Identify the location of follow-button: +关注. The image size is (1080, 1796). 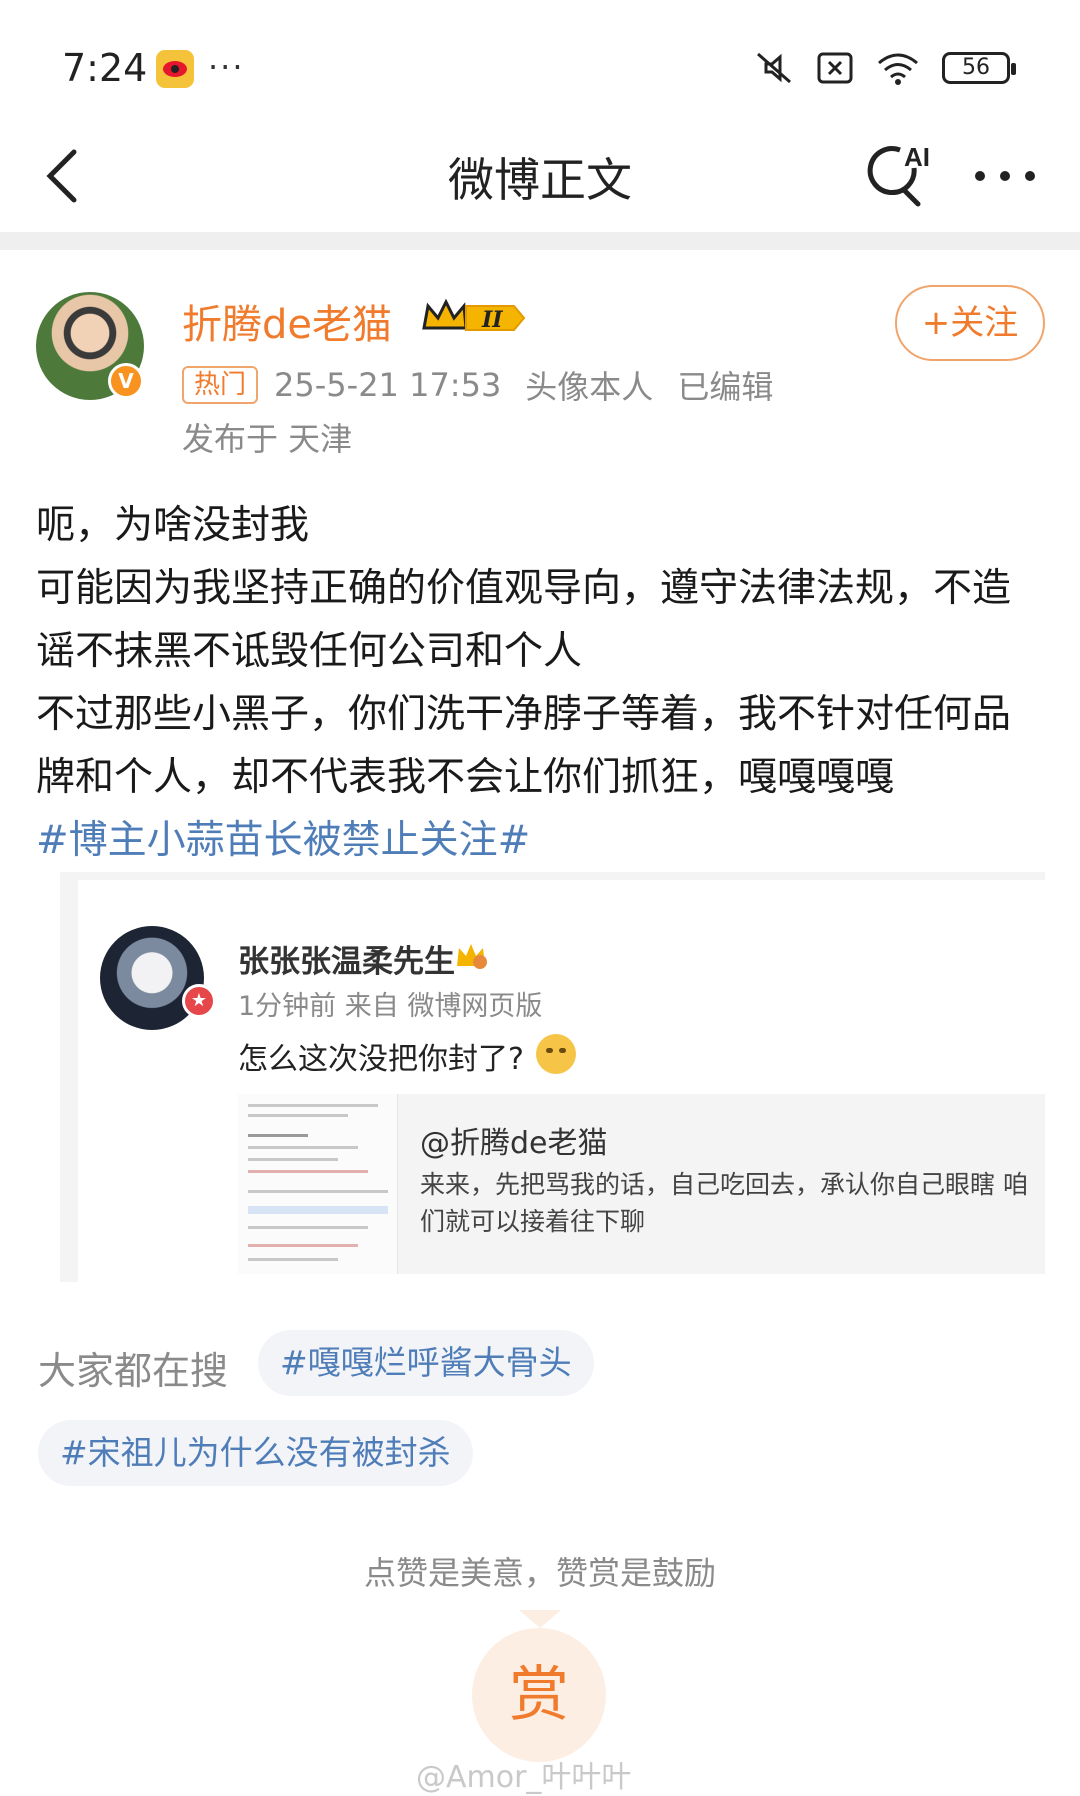
(970, 323).